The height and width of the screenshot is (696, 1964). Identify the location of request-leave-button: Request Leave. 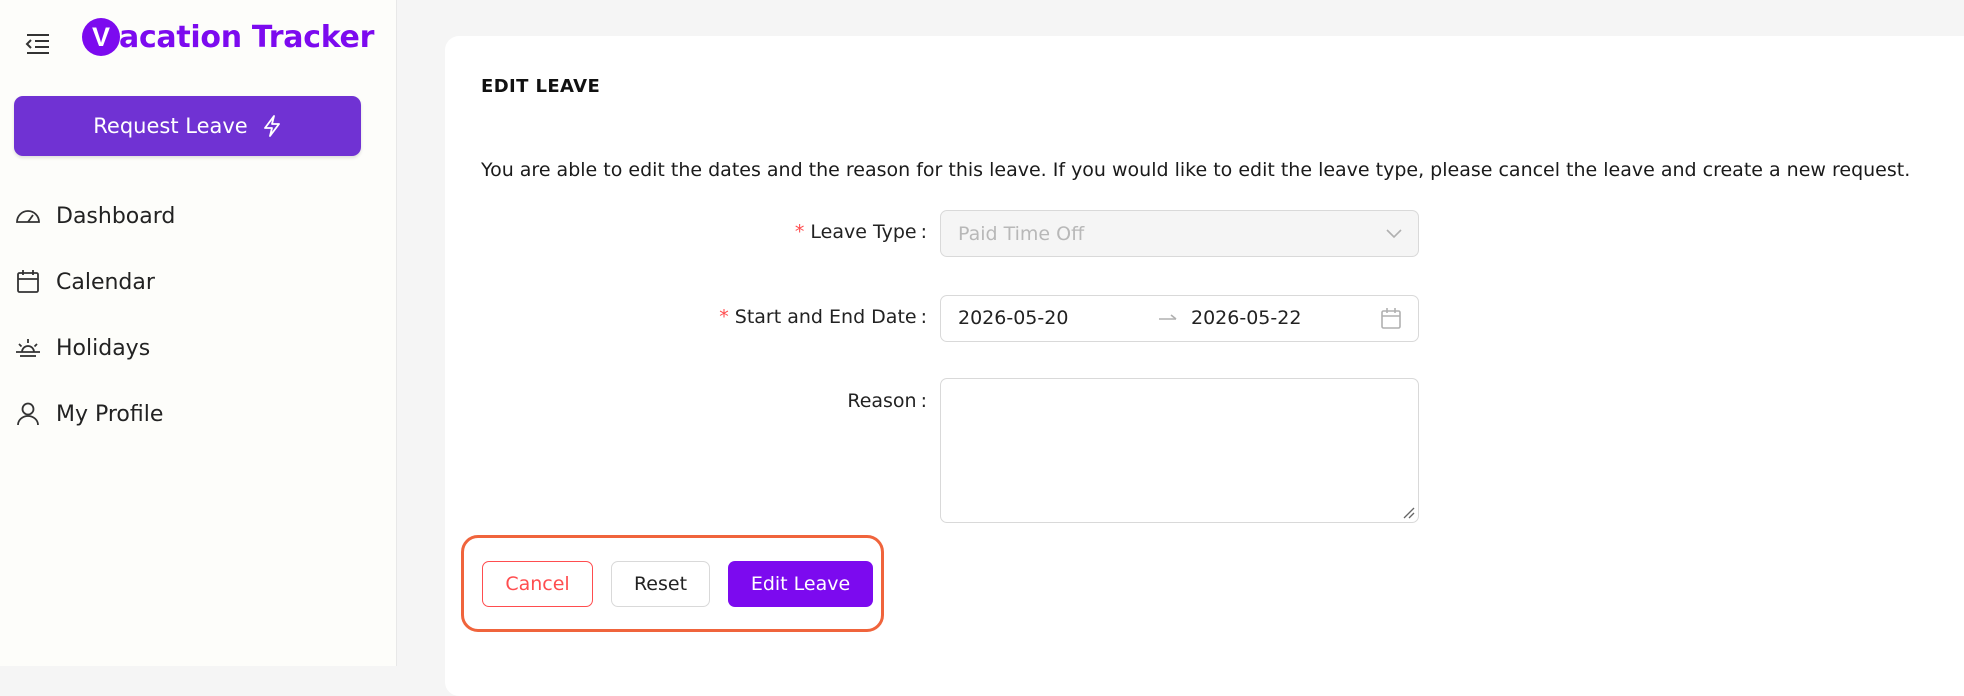
(187, 126).